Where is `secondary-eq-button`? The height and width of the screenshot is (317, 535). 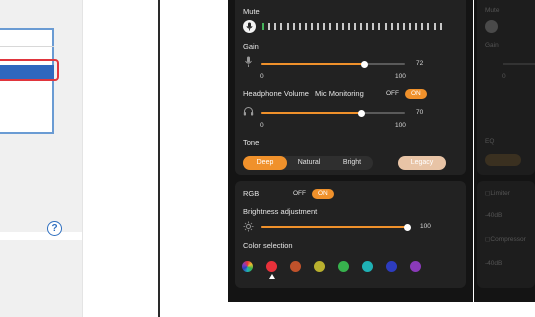 secondary-eq-button is located at coordinates (503, 160).